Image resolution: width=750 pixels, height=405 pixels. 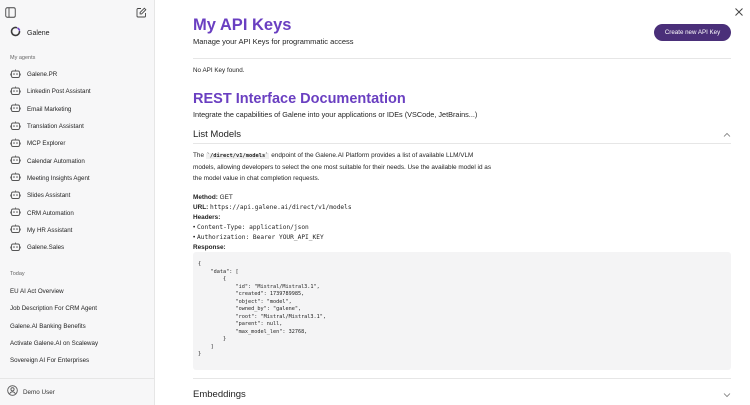 I want to click on agent-label: Translation Assistant, so click(x=55, y=127).